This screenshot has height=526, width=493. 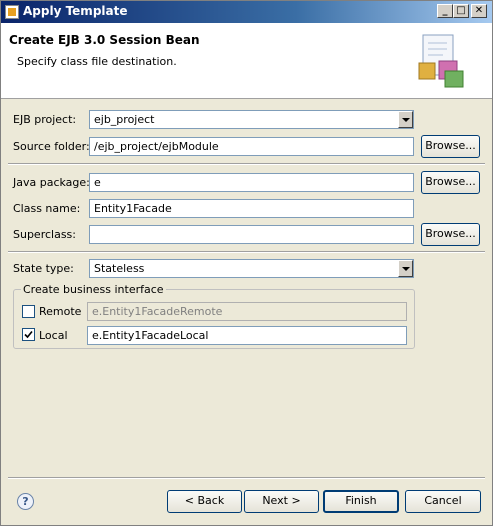 I want to click on checkmark-icon, so click(x=28, y=334).